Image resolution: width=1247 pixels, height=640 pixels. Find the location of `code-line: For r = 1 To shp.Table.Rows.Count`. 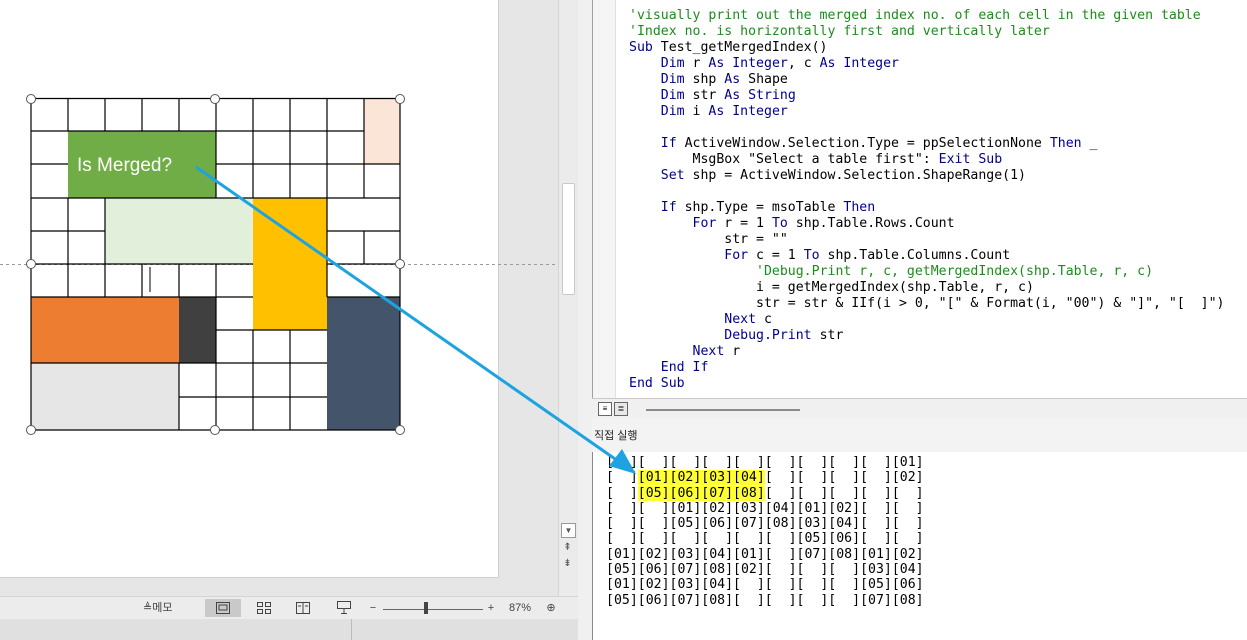

code-line: For r = 1 To shp.Table.Rows.Count is located at coordinates (926, 224).